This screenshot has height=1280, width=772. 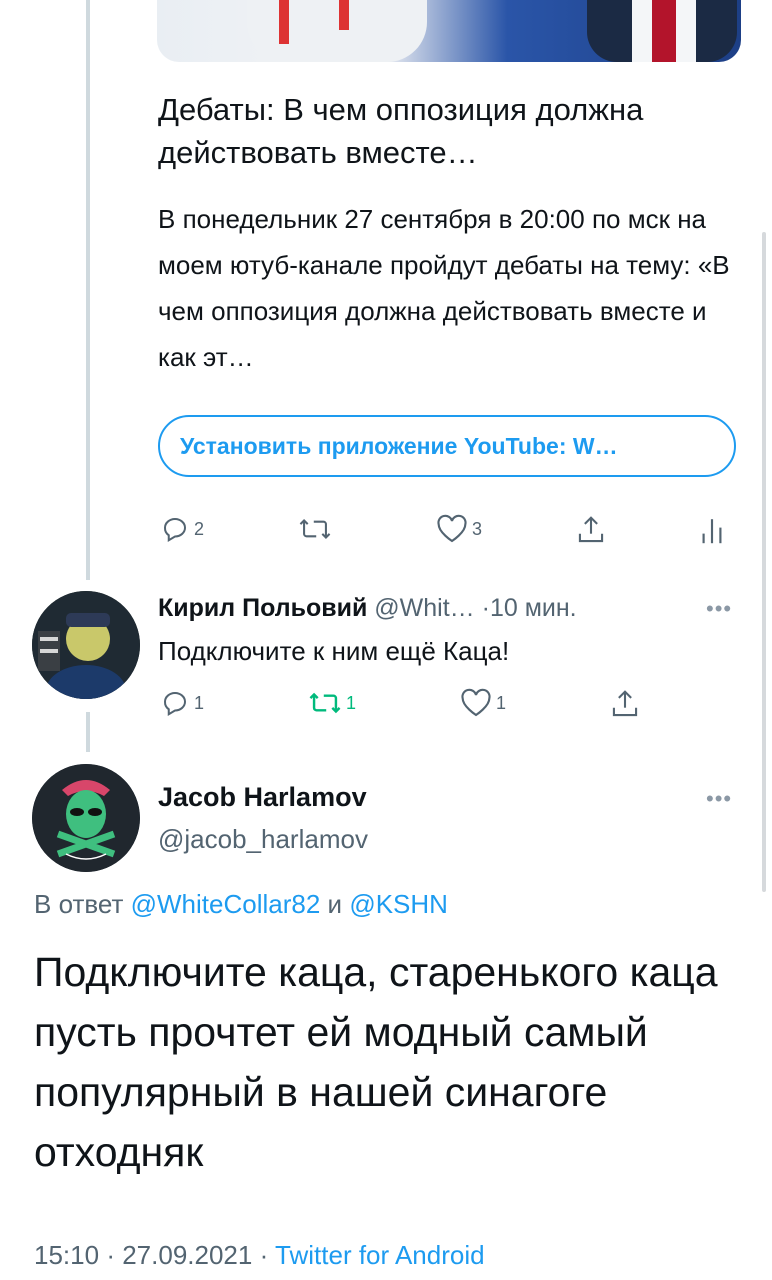 I want to click on like-count: 3, so click(x=477, y=528).